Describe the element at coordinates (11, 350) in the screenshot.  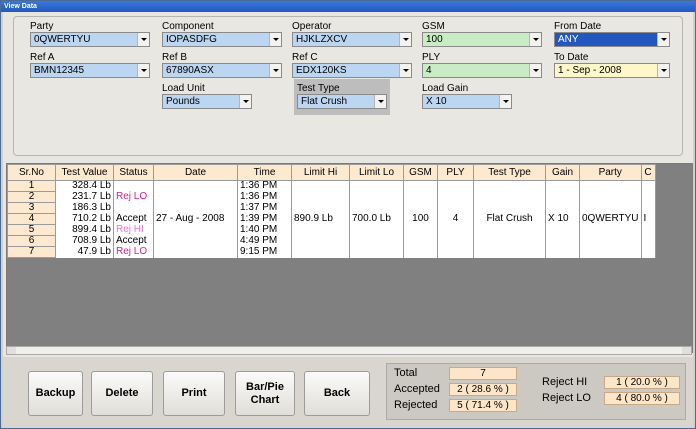
I see `scroll-left-icon` at that location.